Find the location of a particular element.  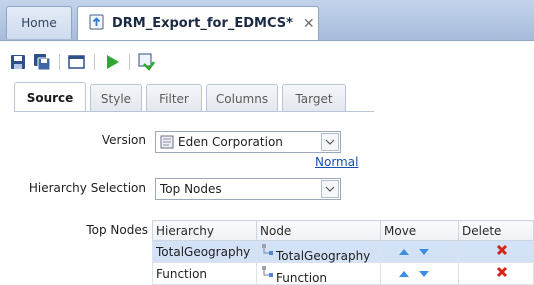

run-icon is located at coordinates (112, 62).